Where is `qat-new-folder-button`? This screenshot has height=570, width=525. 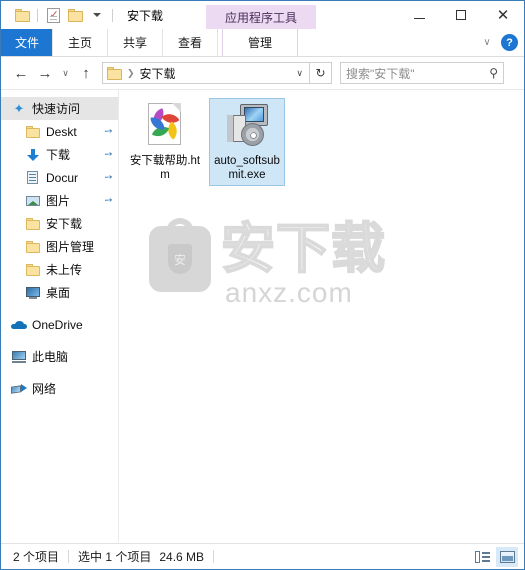
qat-new-folder-button is located at coordinates (75, 15).